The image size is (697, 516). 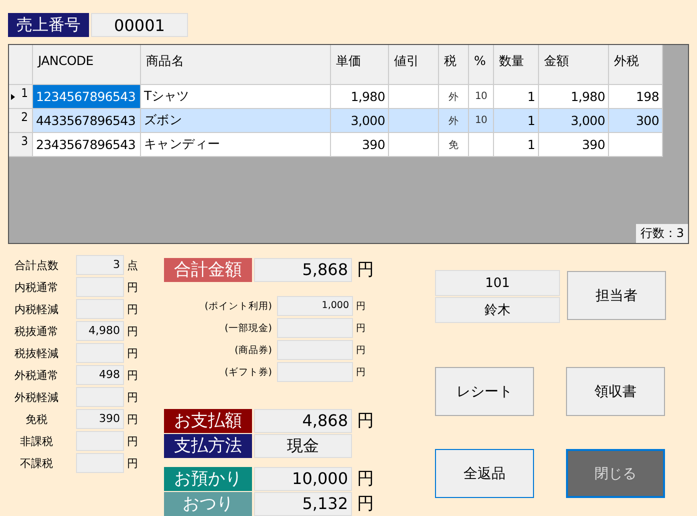 I want to click on breakdown-label: 外税通常, so click(x=37, y=375).